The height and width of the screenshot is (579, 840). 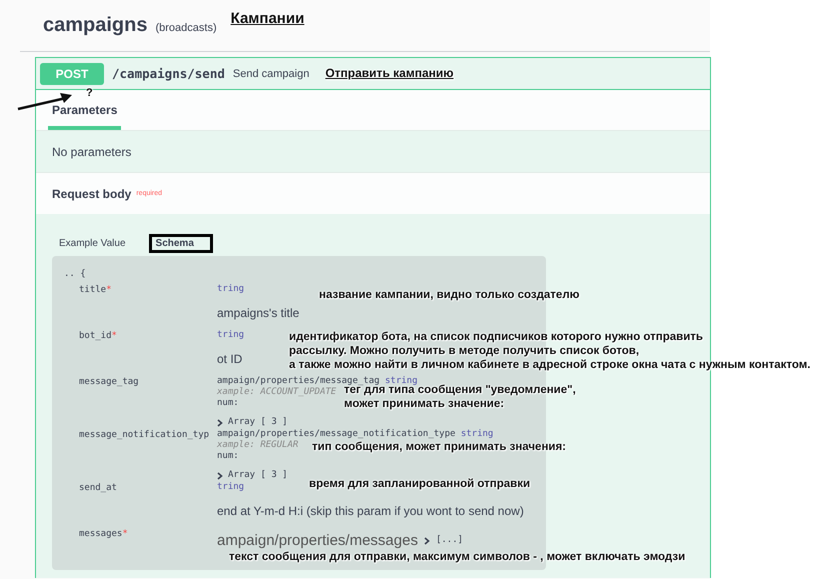 I want to click on annotation: название кампании, видно только создателю, so click(x=449, y=295).